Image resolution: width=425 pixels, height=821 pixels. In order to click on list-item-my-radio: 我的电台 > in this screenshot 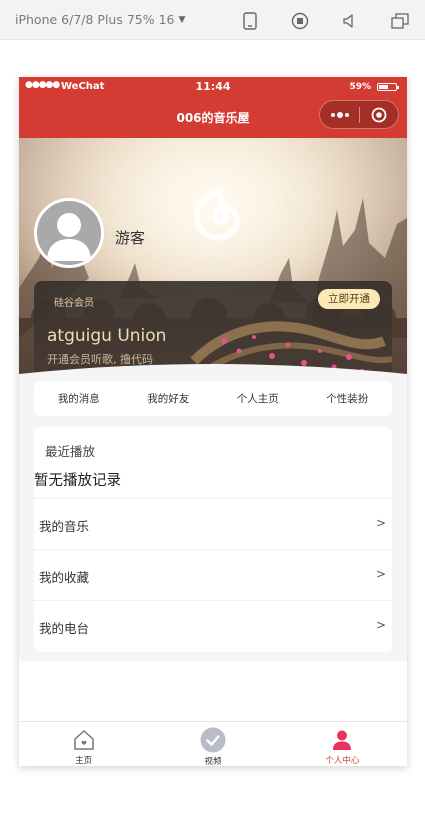, I will do `click(213, 625)`.